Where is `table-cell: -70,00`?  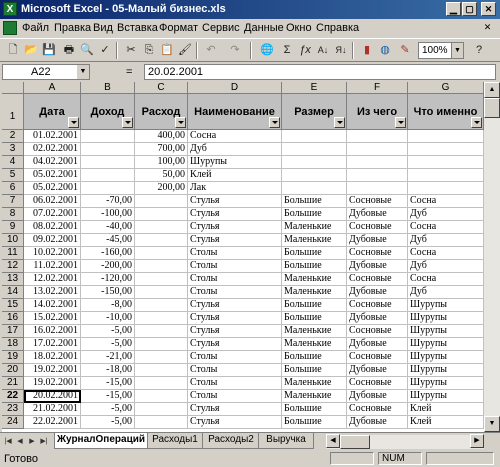
table-cell: -70,00 is located at coordinates (108, 201).